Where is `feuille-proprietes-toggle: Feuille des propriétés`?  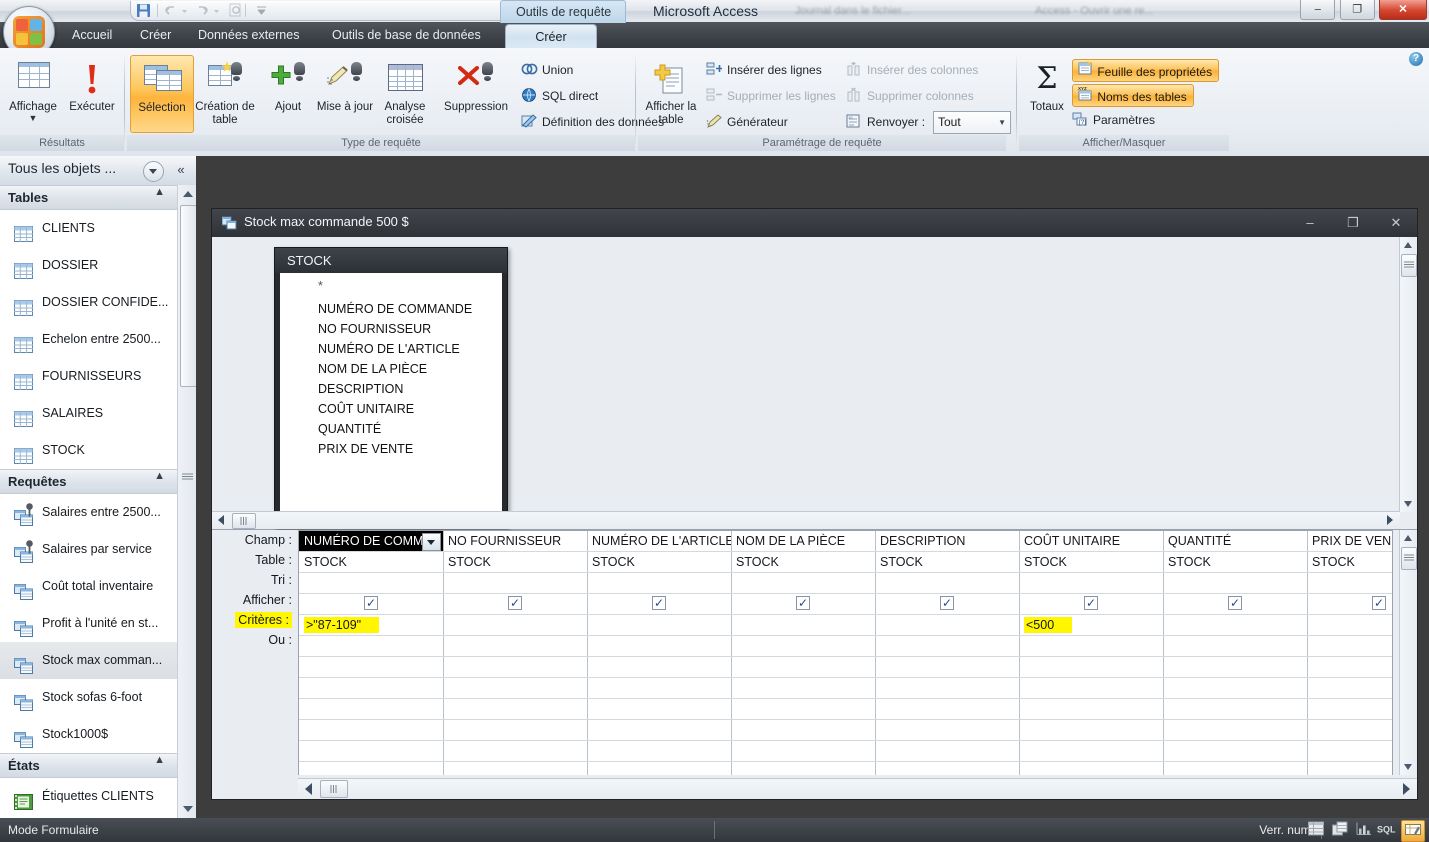 feuille-proprietes-toggle: Feuille des propriétés is located at coordinates (1146, 70).